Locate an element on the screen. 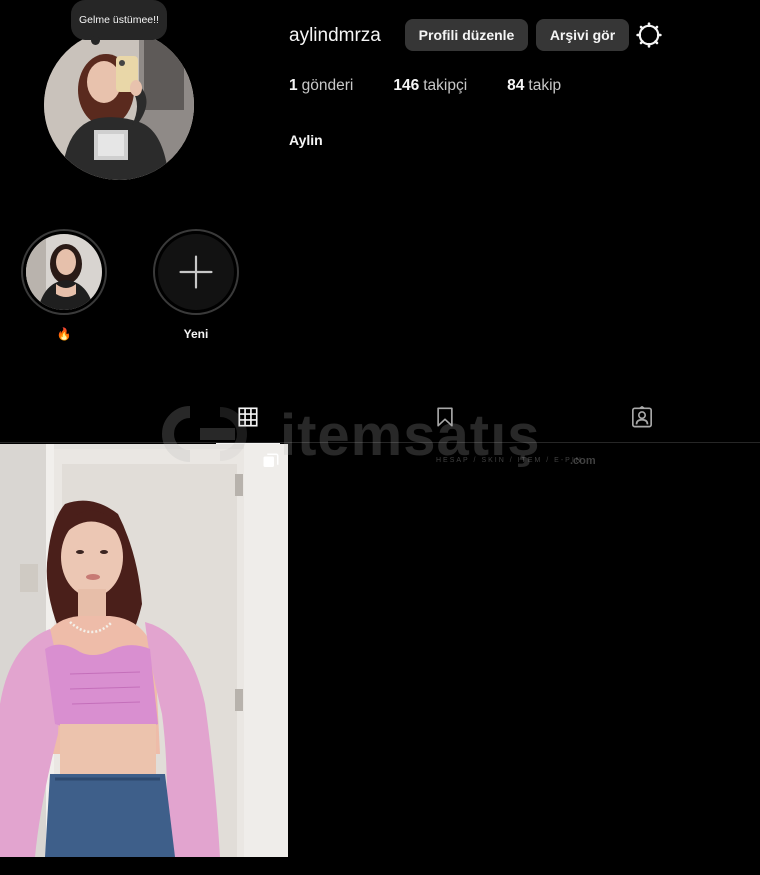 This screenshot has width=760, height=875. profile-full-name: Aylin is located at coordinates (306, 140).